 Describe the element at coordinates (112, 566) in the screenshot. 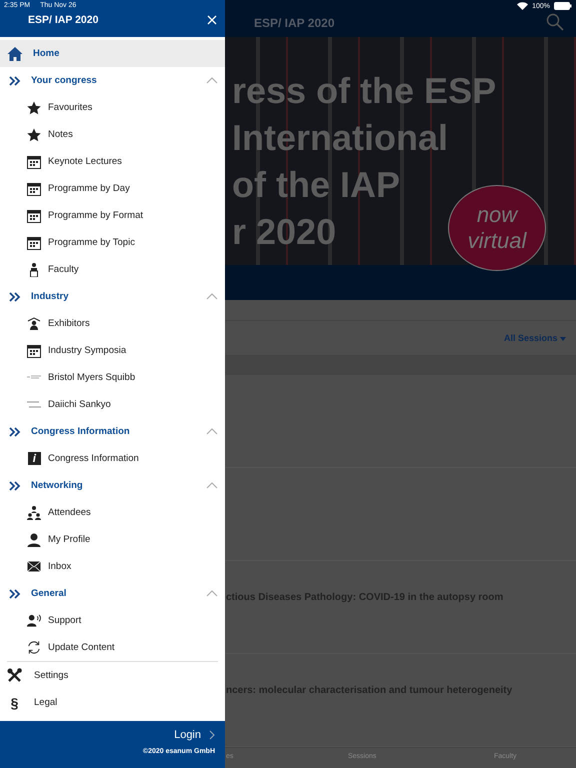

I see `menu-item: Inbox` at that location.